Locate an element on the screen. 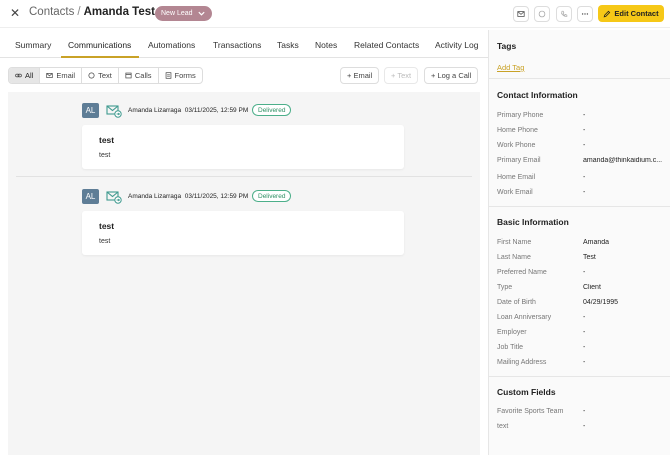  text-button is located at coordinates (542, 14).